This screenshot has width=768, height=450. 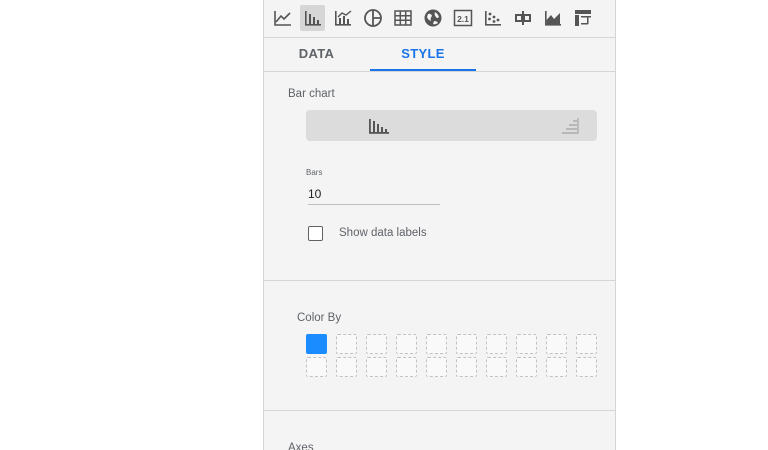 I want to click on scatter-chart-icon, so click(x=492, y=18).